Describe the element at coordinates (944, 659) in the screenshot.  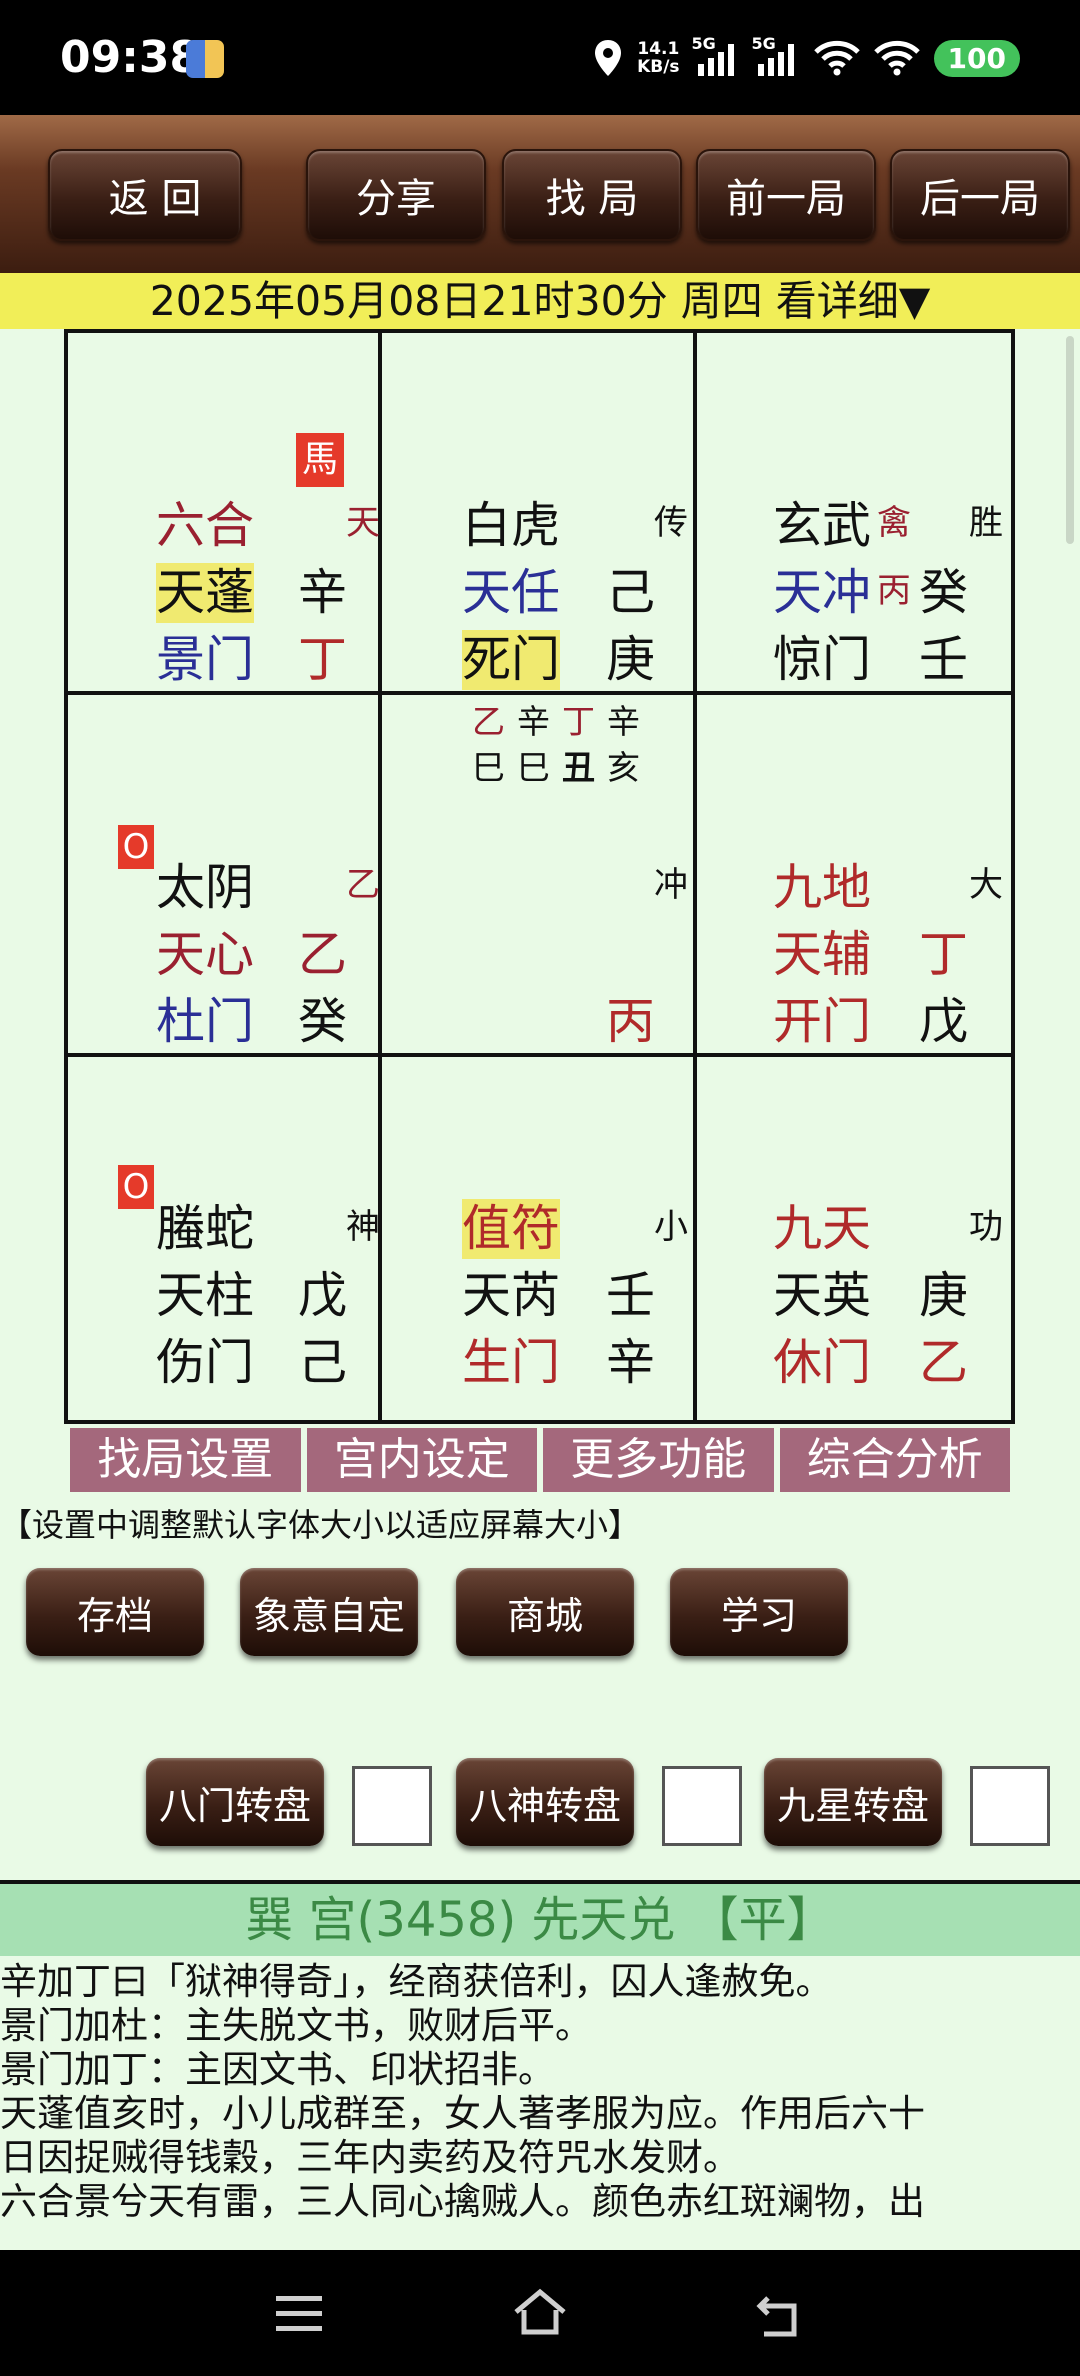
I see `door-stem: 壬` at that location.